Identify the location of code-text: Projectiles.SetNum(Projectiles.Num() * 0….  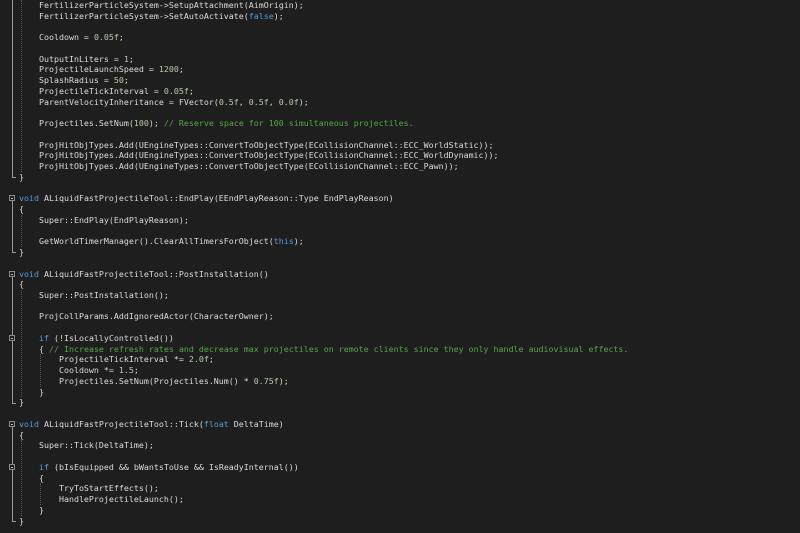
(154, 380).